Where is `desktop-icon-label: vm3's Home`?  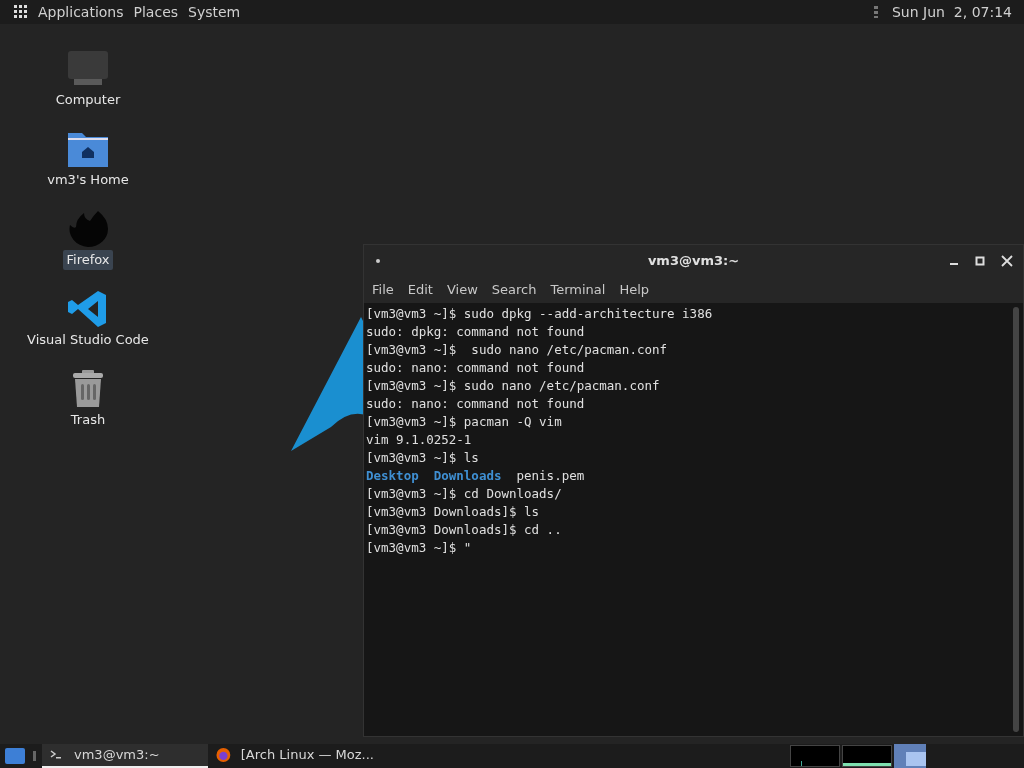 desktop-icon-label: vm3's Home is located at coordinates (88, 180).